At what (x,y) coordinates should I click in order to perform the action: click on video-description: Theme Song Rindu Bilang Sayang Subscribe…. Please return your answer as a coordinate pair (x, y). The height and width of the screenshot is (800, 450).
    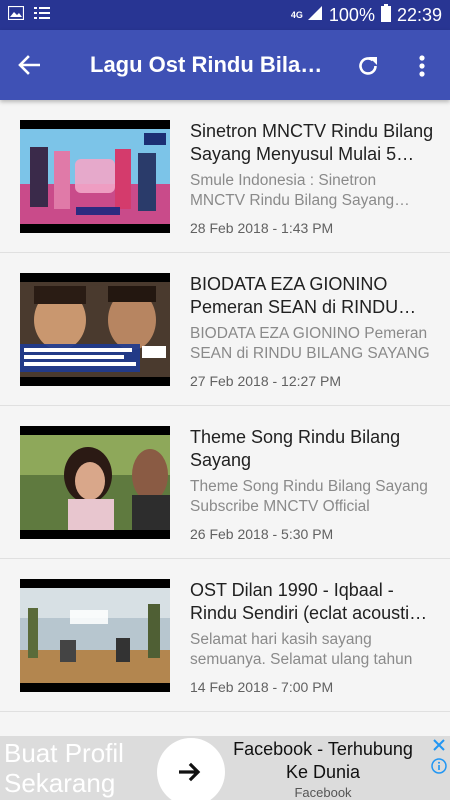
    Looking at the image, I should click on (309, 496).